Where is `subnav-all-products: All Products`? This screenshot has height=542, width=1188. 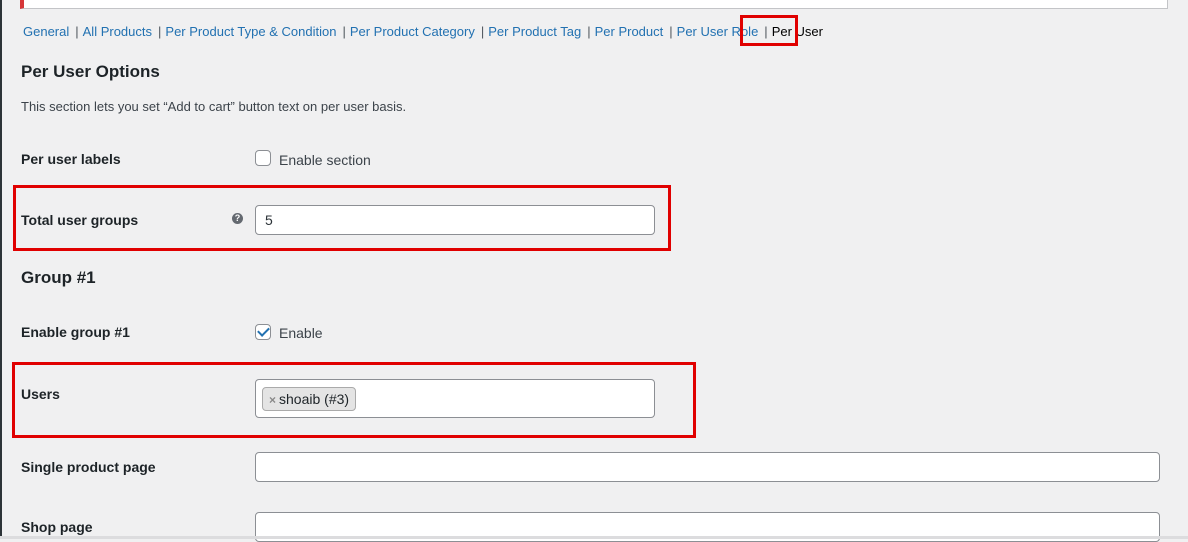
subnav-all-products: All Products is located at coordinates (117, 31).